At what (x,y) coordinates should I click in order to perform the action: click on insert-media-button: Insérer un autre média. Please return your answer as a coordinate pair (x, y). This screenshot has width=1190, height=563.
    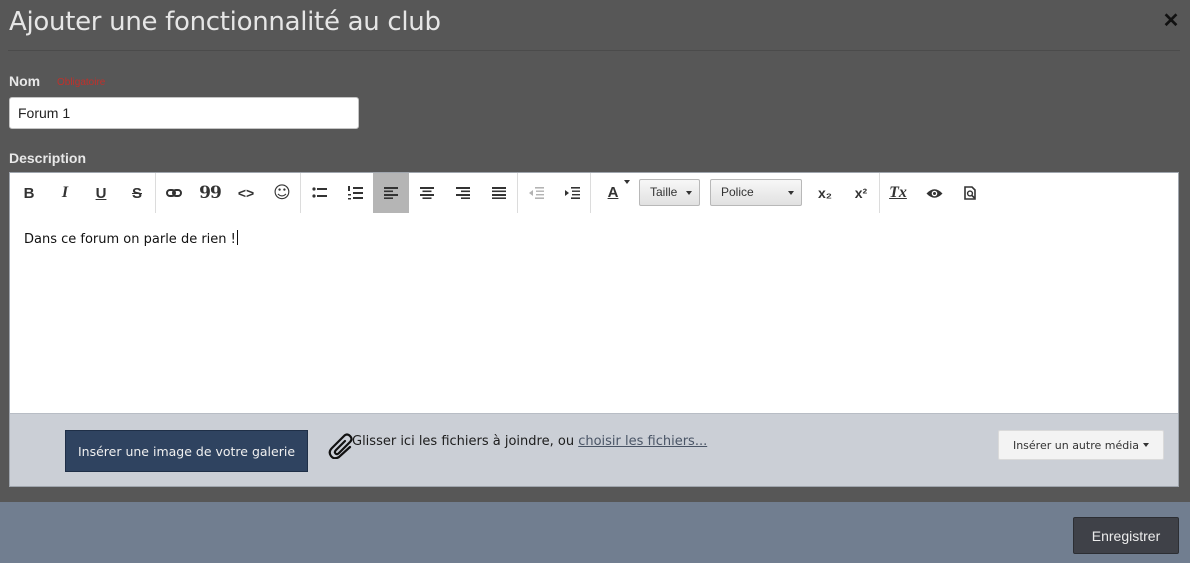
    Looking at the image, I should click on (1081, 445).